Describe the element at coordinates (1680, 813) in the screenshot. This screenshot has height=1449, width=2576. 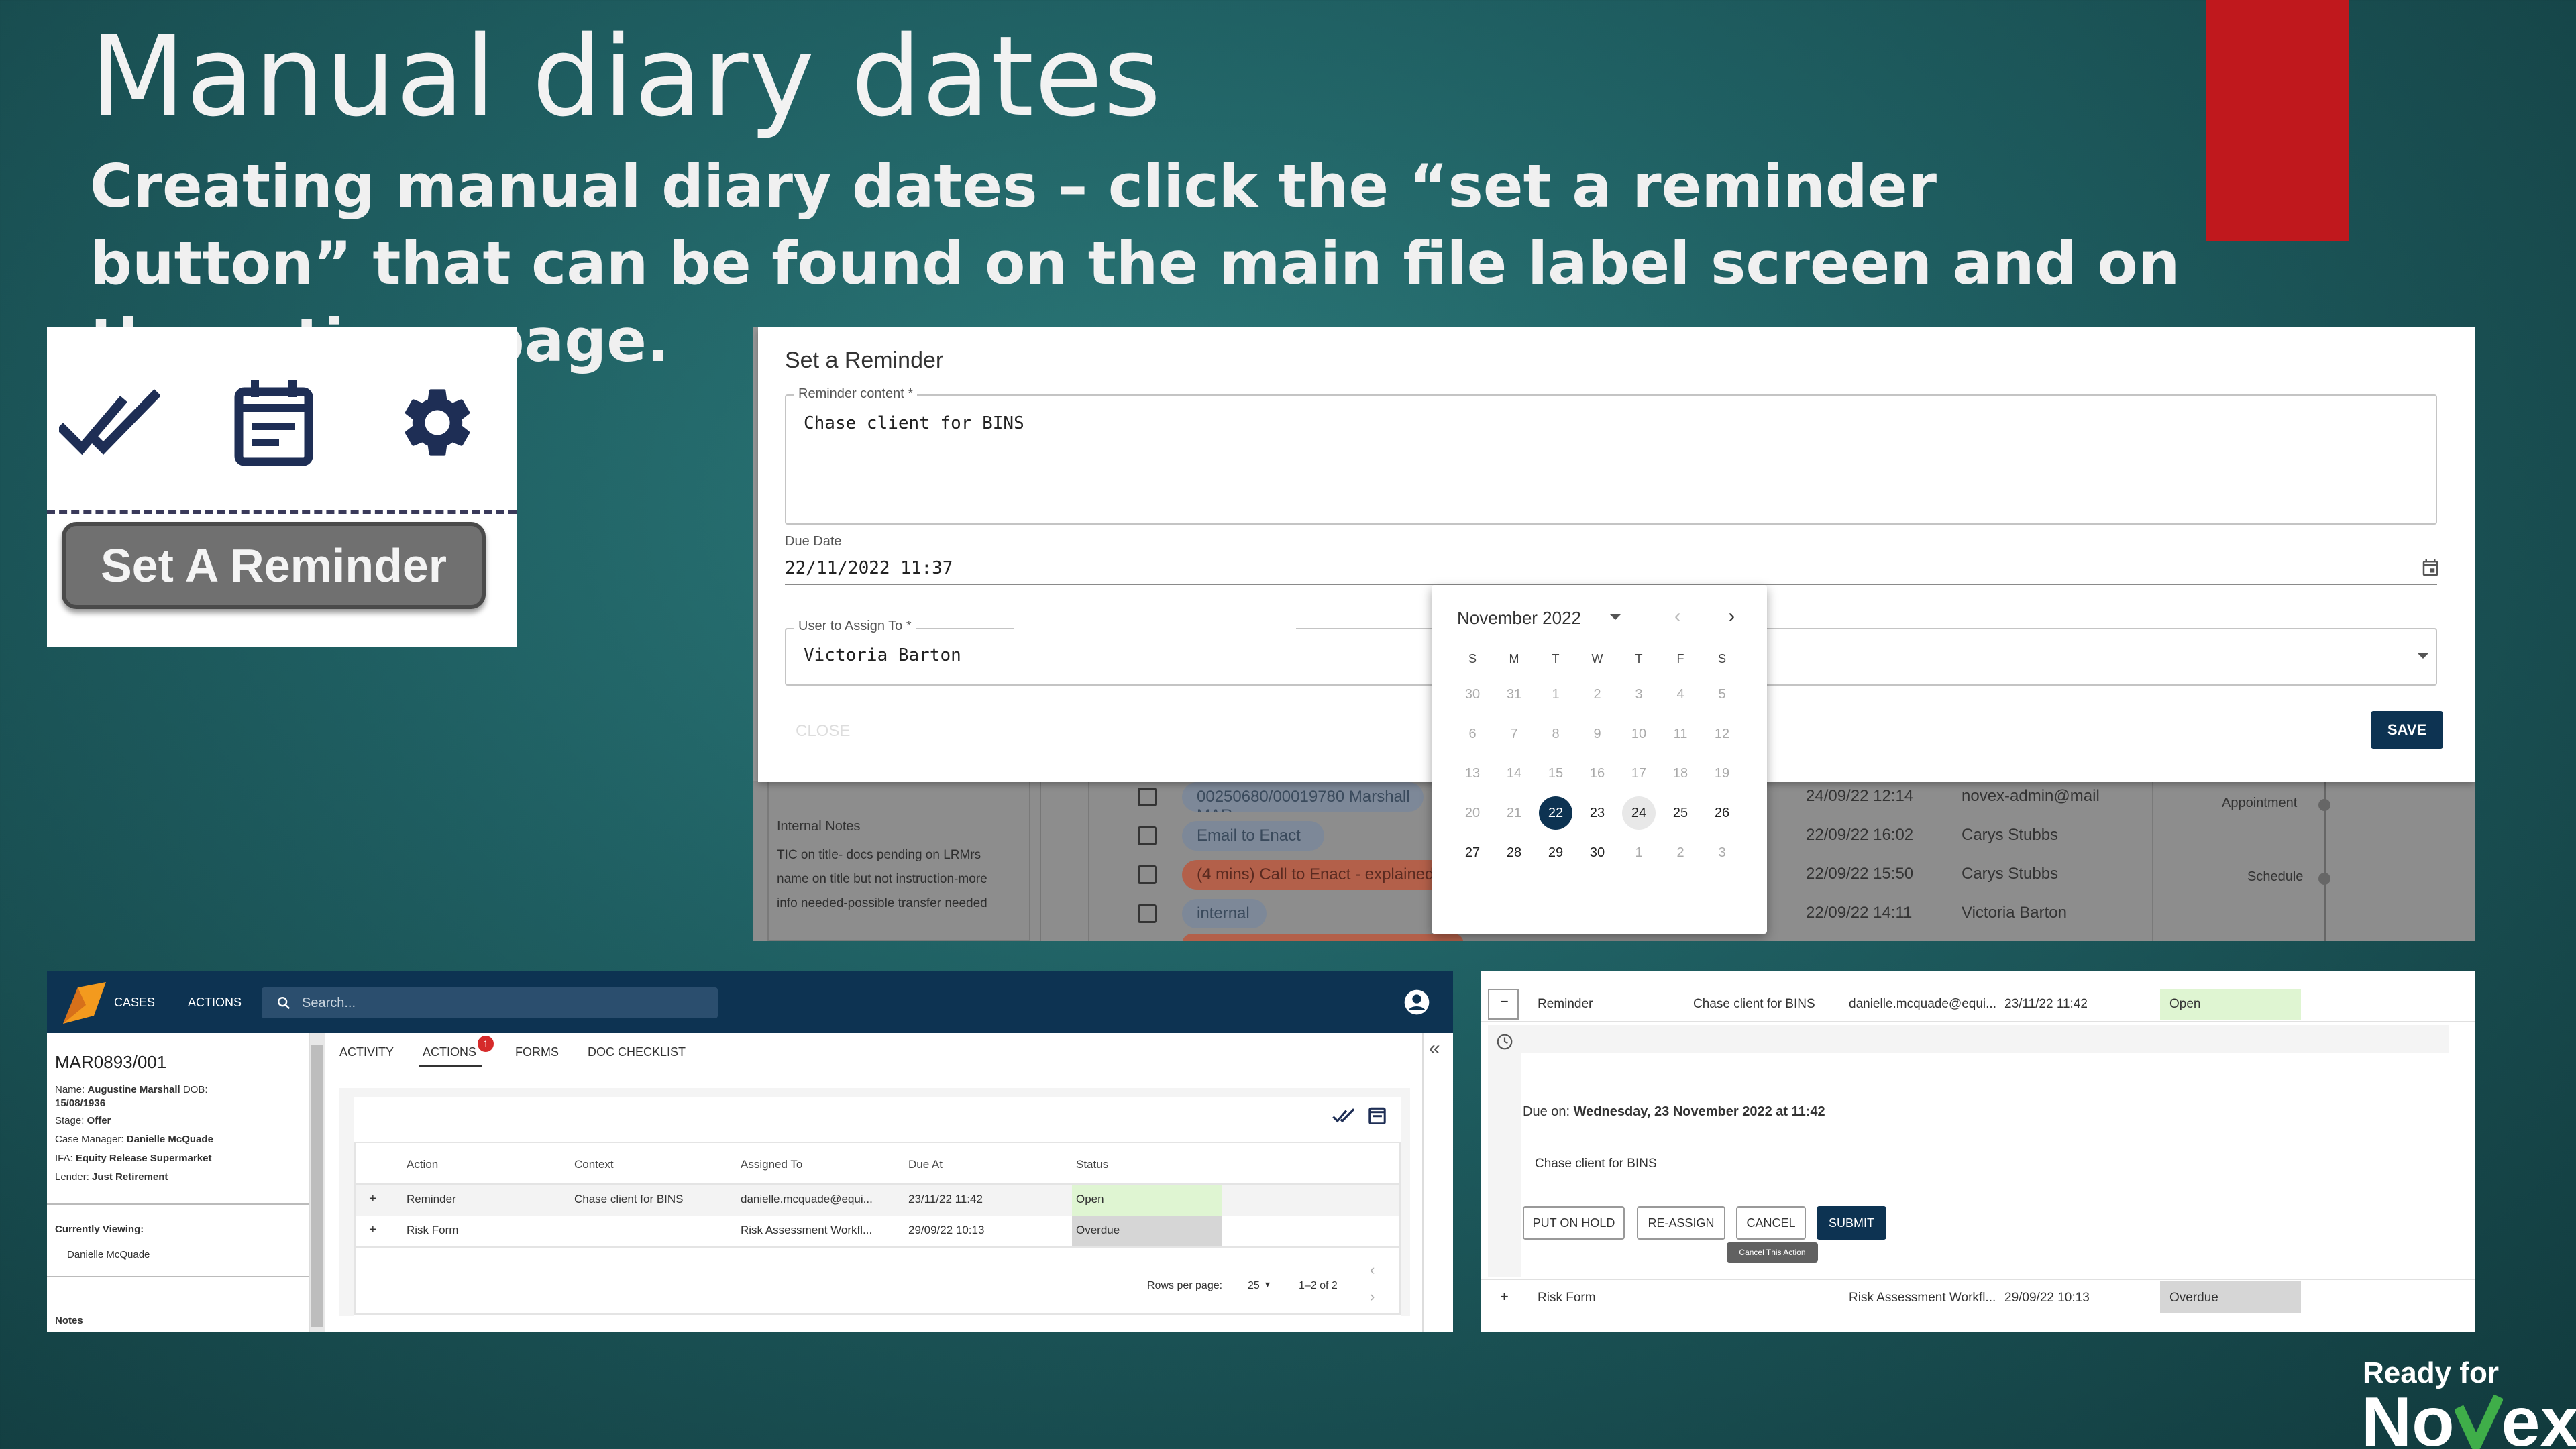
I see `calendar-day: 25` at that location.